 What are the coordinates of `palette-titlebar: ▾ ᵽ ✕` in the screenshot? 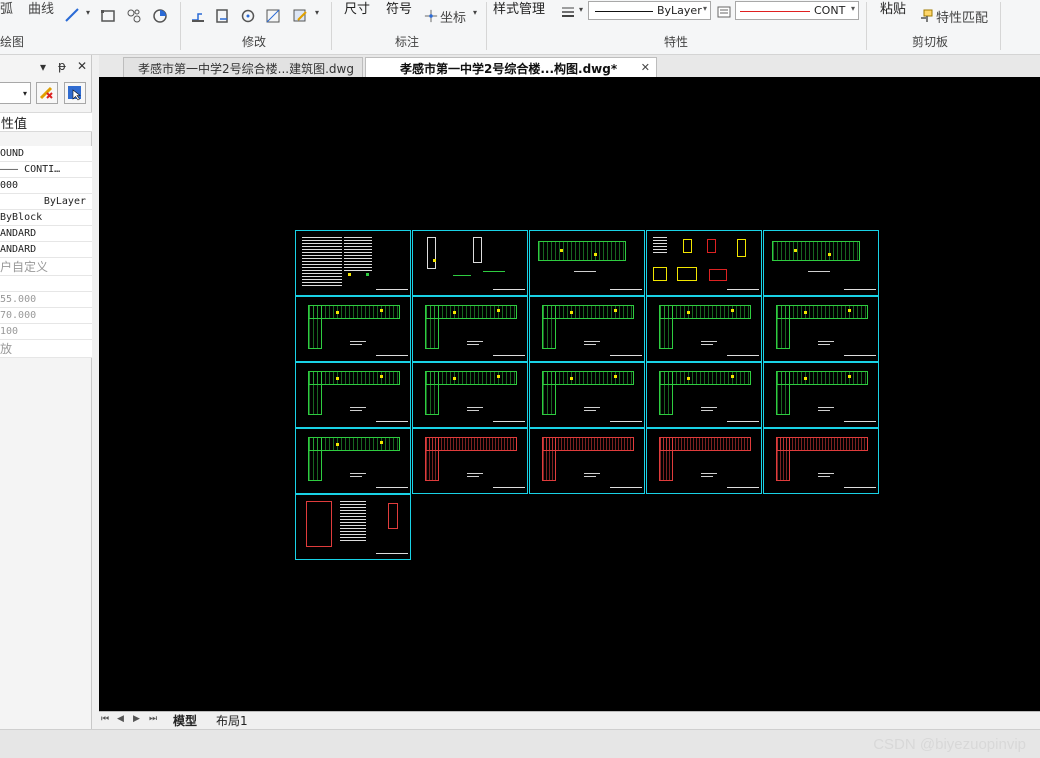 It's located at (46, 67).